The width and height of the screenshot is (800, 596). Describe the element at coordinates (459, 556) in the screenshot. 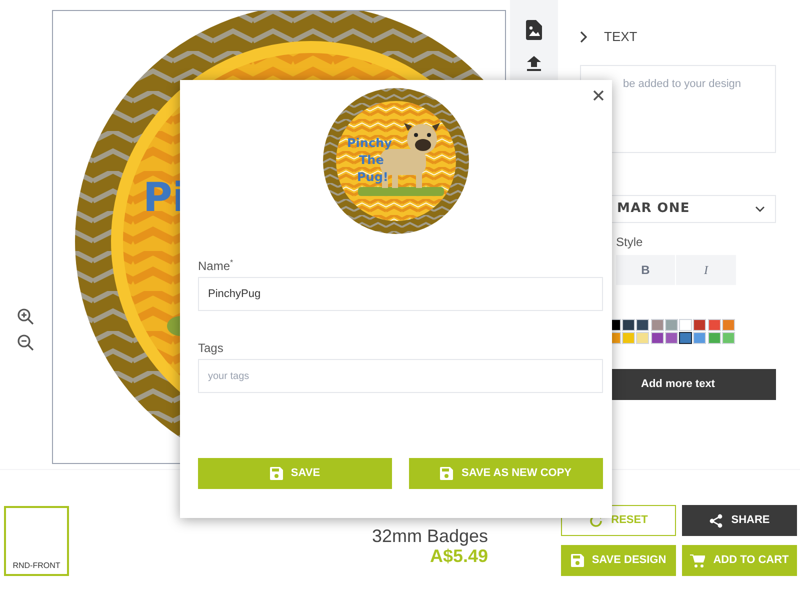

I see `product-price: A$5.49` at that location.